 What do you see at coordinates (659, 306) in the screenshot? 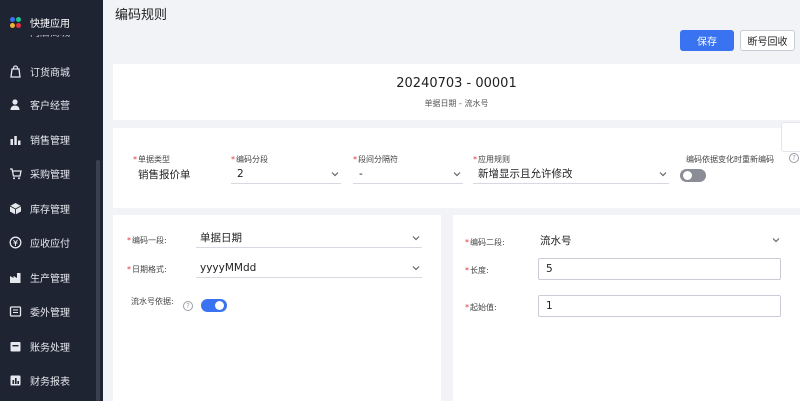
I see `start-value-input: 1` at bounding box center [659, 306].